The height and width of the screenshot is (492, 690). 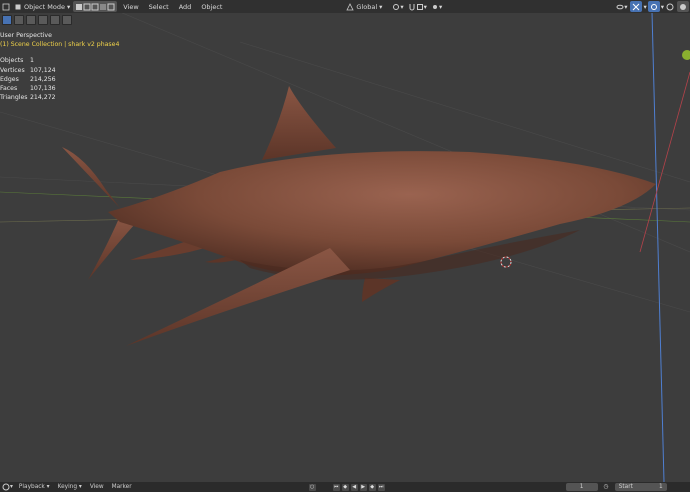 What do you see at coordinates (122, 487) in the screenshot?
I see `menu-marker: Marker` at bounding box center [122, 487].